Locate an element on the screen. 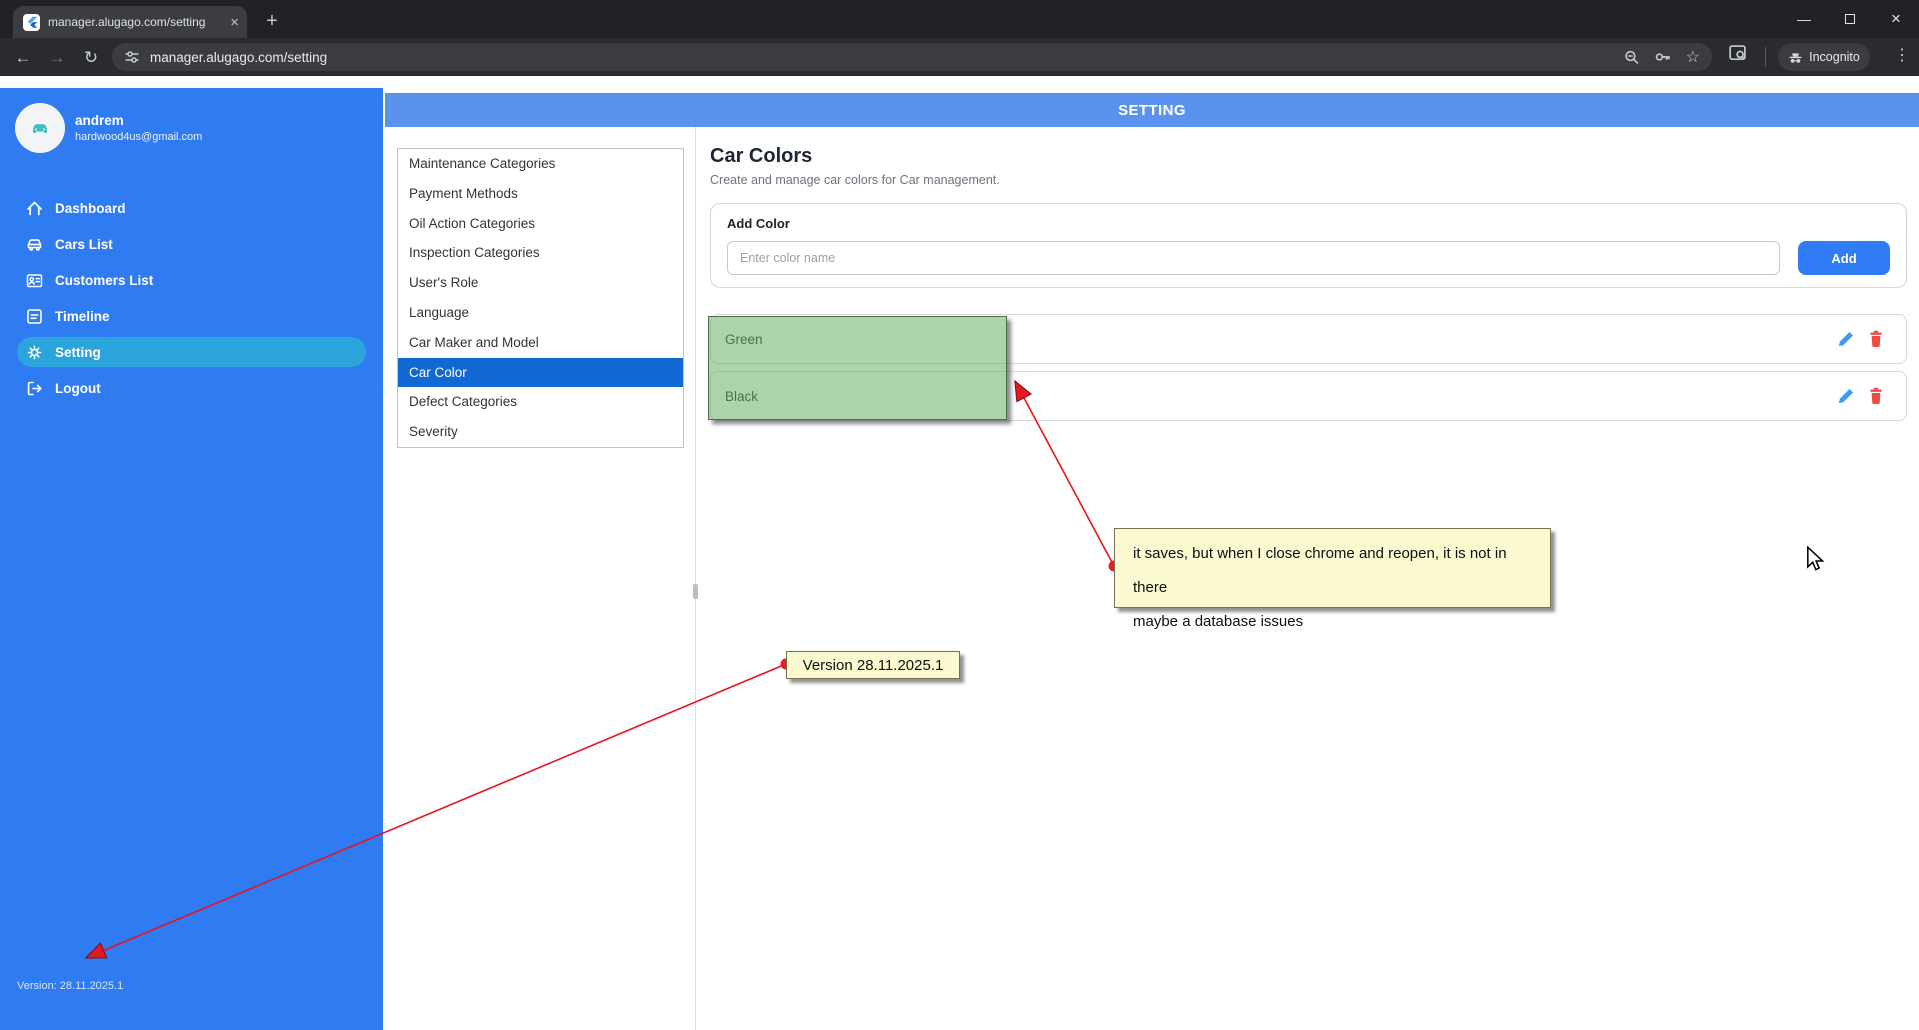 The height and width of the screenshot is (1030, 1919). add-button: Add is located at coordinates (1844, 258).